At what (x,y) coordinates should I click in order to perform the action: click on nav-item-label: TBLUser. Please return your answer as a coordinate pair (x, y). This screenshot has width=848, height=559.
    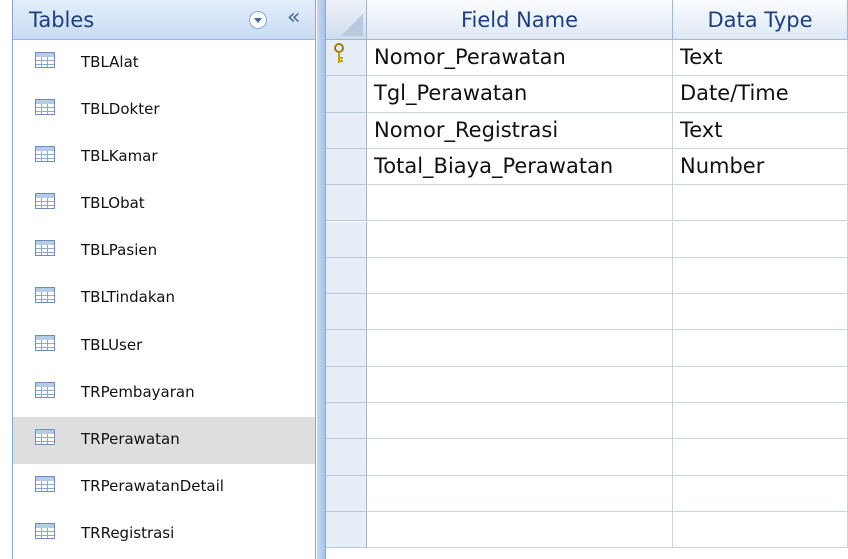
    Looking at the image, I should click on (112, 344).